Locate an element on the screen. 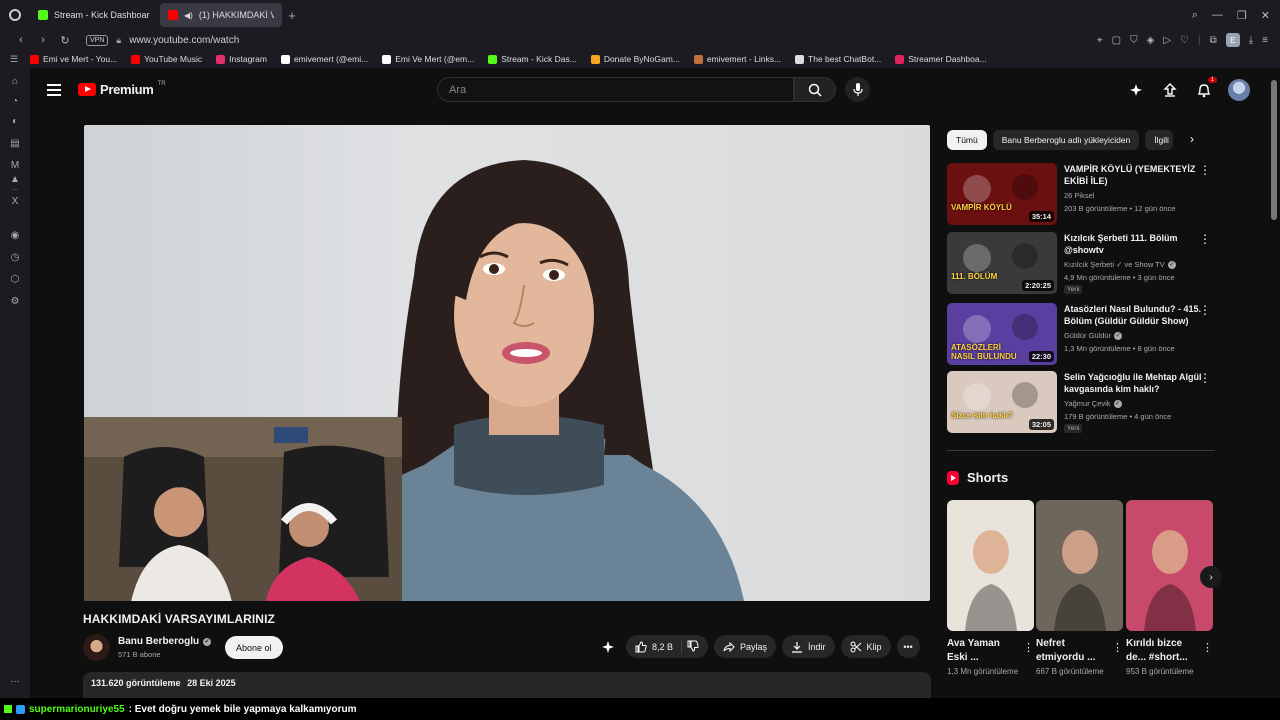 The height and width of the screenshot is (720, 1280). maximize-button: ❐ is located at coordinates (1242, 15).